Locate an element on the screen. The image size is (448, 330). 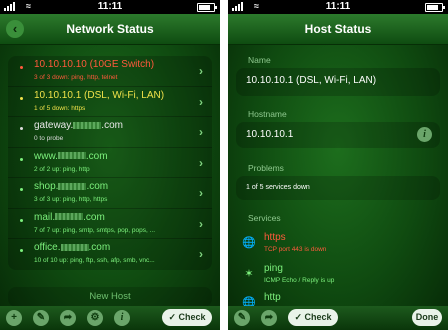
problems-value: 1 of 5 services down is located at coordinates (278, 187).